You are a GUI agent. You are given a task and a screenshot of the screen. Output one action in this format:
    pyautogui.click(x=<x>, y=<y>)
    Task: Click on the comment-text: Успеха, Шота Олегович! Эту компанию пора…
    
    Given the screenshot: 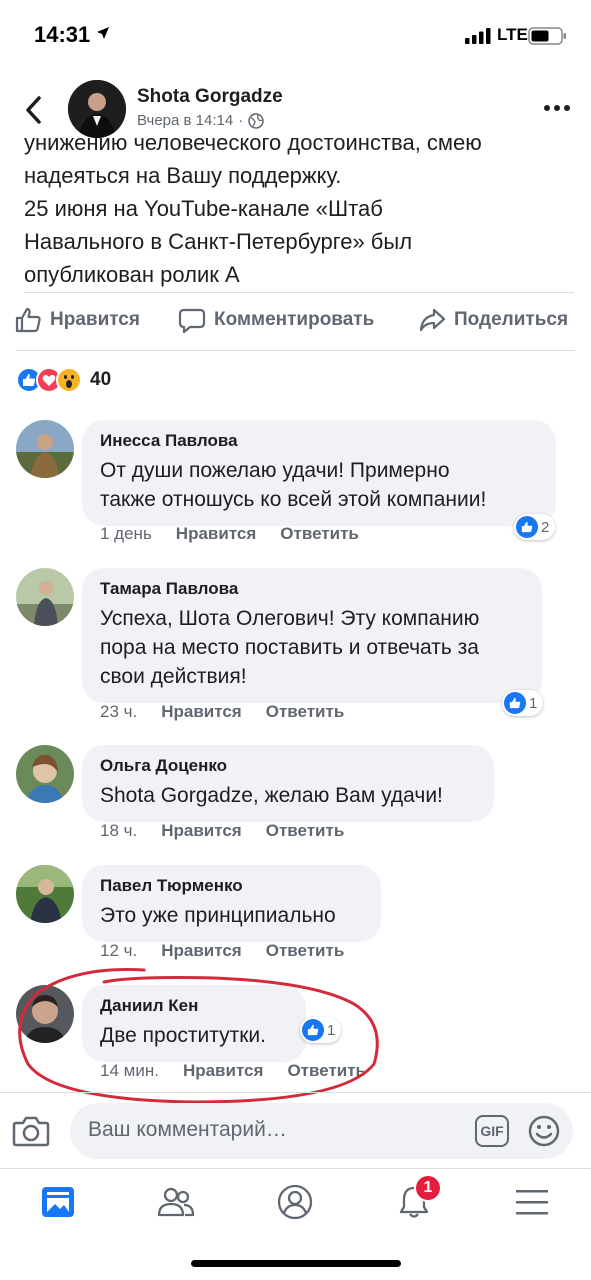 What is the action you would take?
    pyautogui.click(x=312, y=647)
    